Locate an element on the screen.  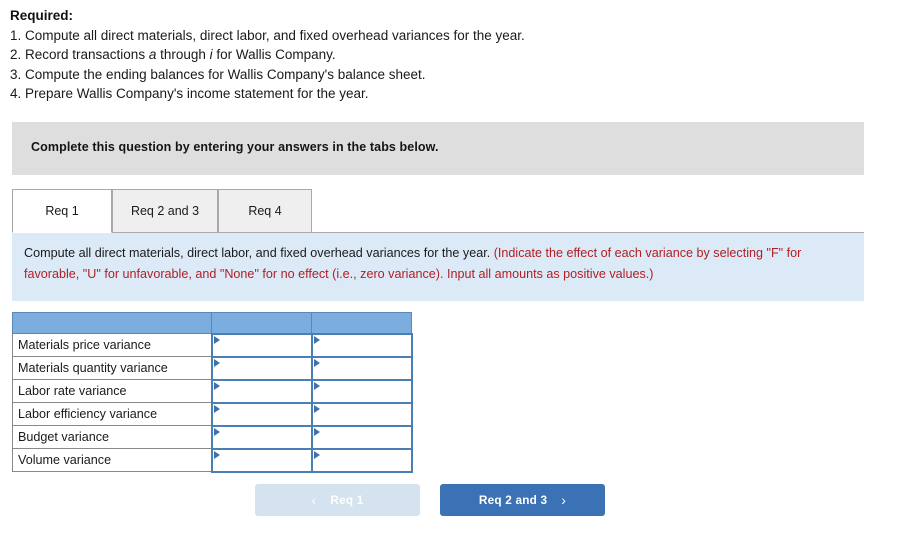
row-label-labor-rate-variance: Labor rate variance is located at coordinates (112, 391).